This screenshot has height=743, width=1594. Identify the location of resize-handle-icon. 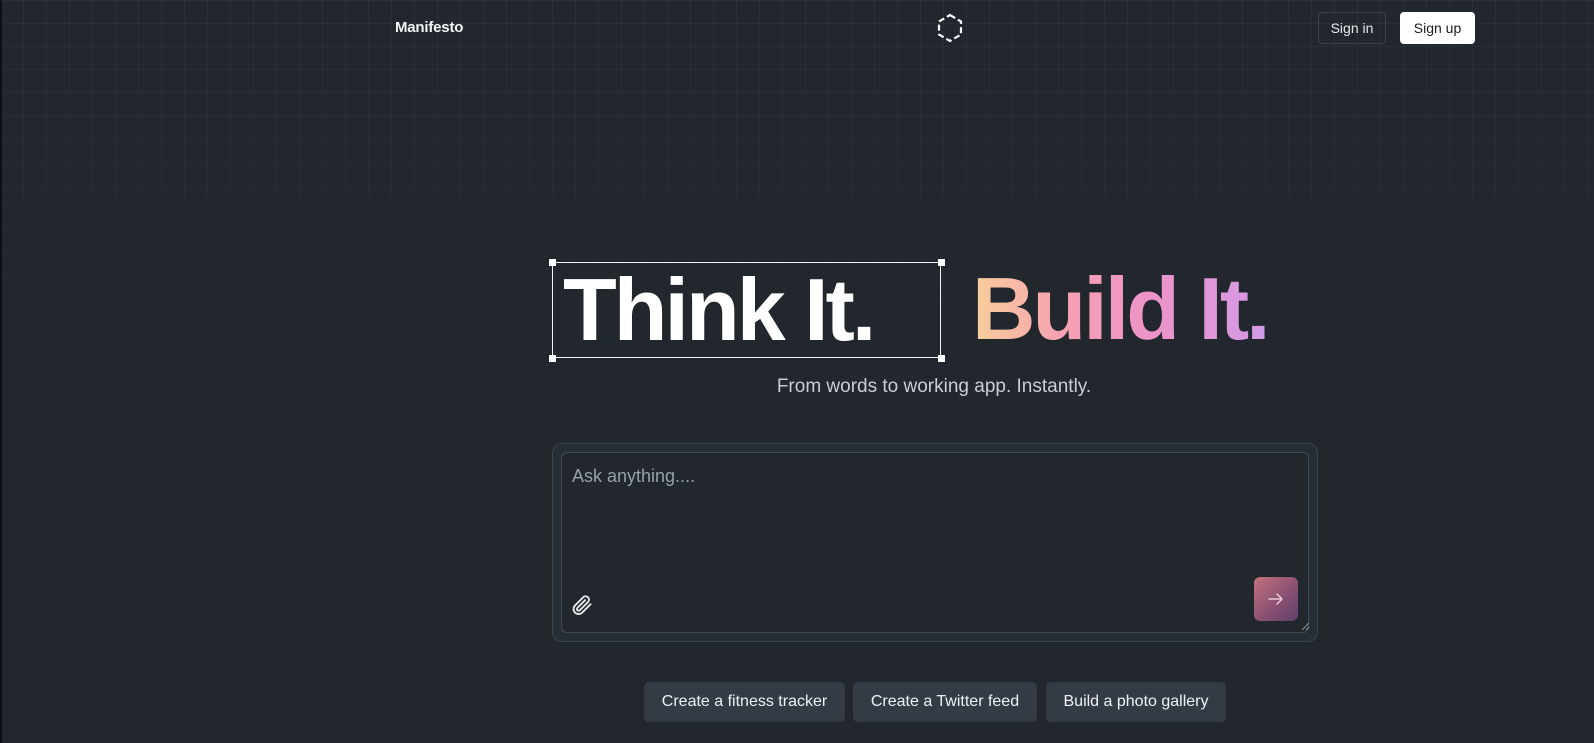
(1305, 624).